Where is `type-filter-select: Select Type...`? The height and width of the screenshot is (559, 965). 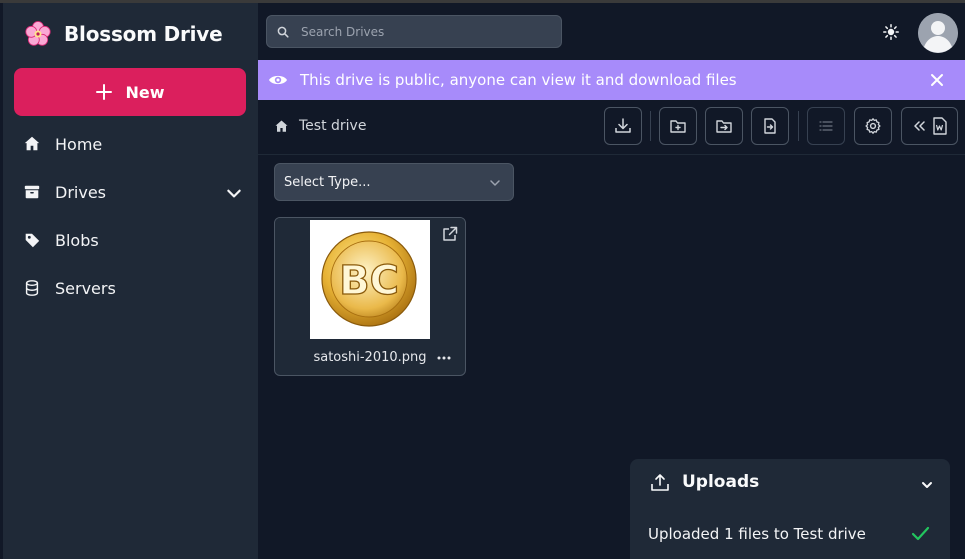
type-filter-select: Select Type... is located at coordinates (394, 182).